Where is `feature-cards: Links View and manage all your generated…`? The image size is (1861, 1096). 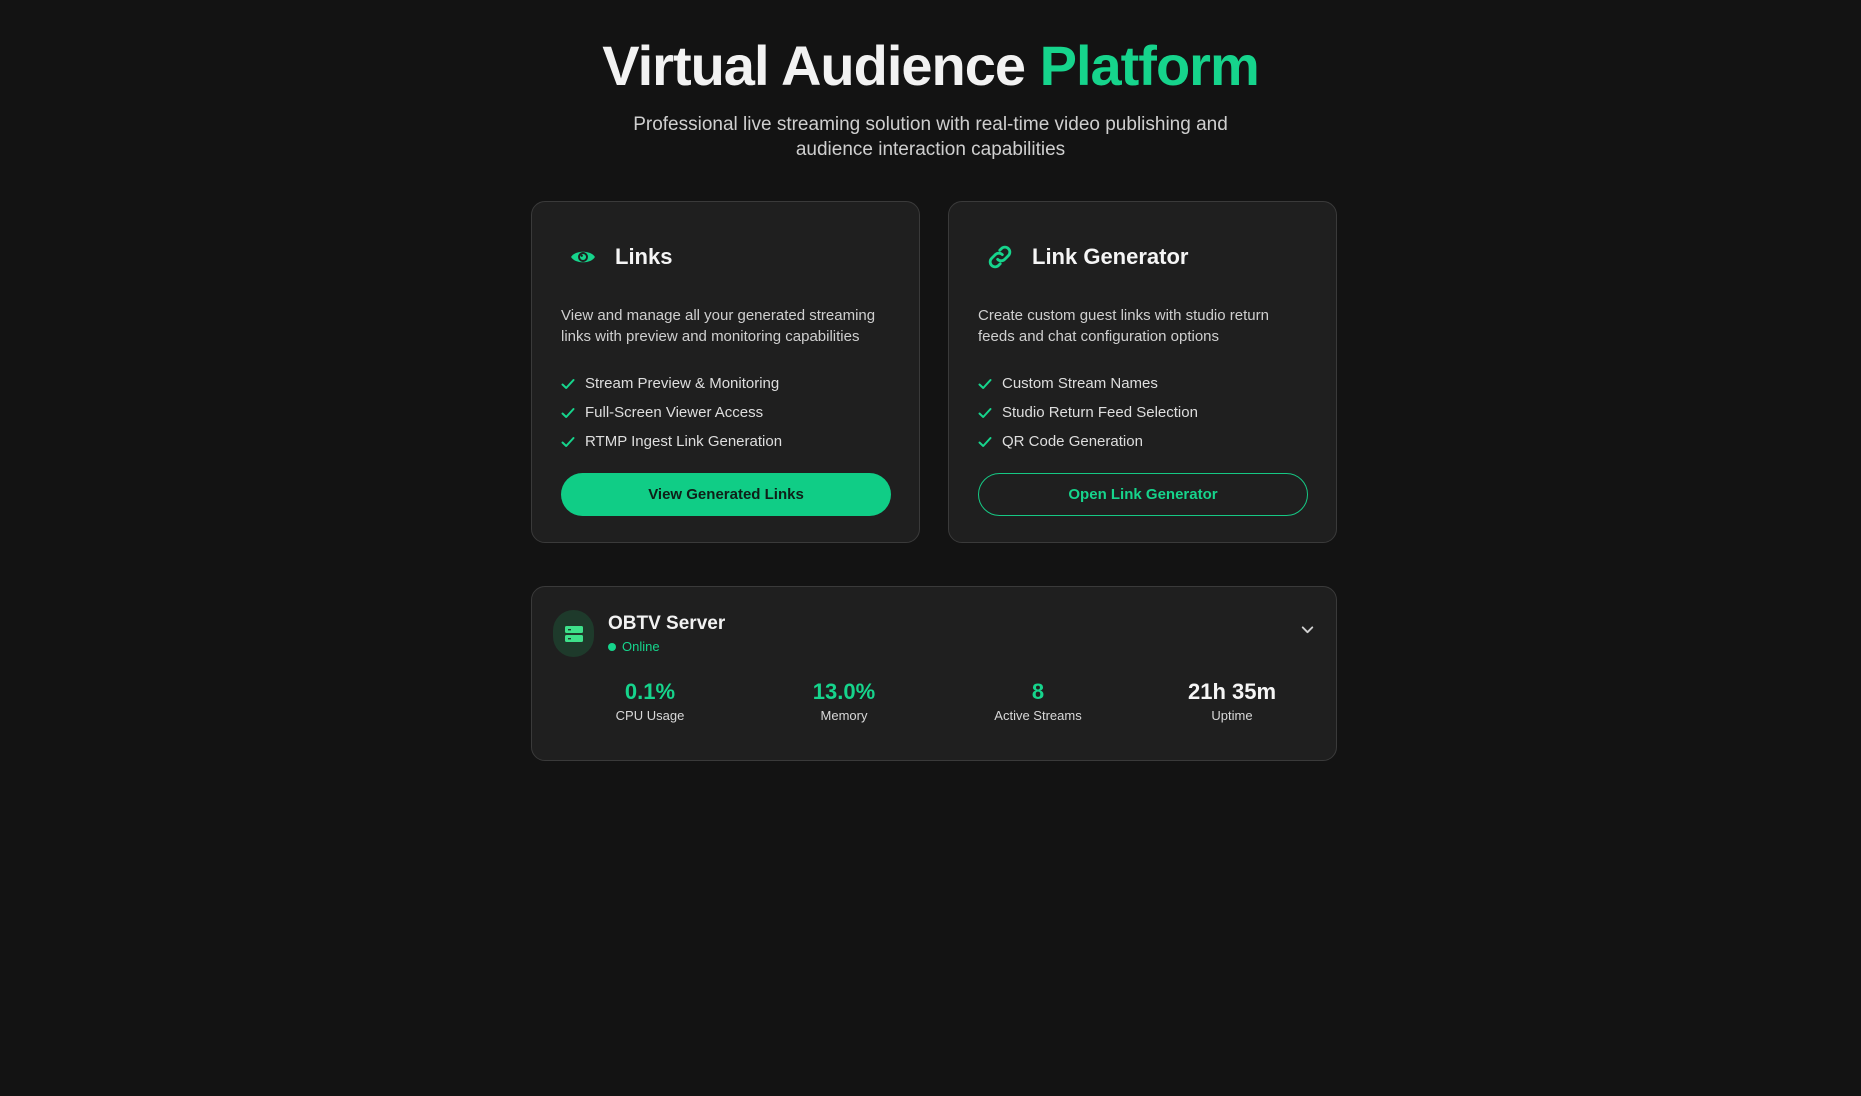
feature-cards: Links View and manage all your generated… is located at coordinates (934, 372).